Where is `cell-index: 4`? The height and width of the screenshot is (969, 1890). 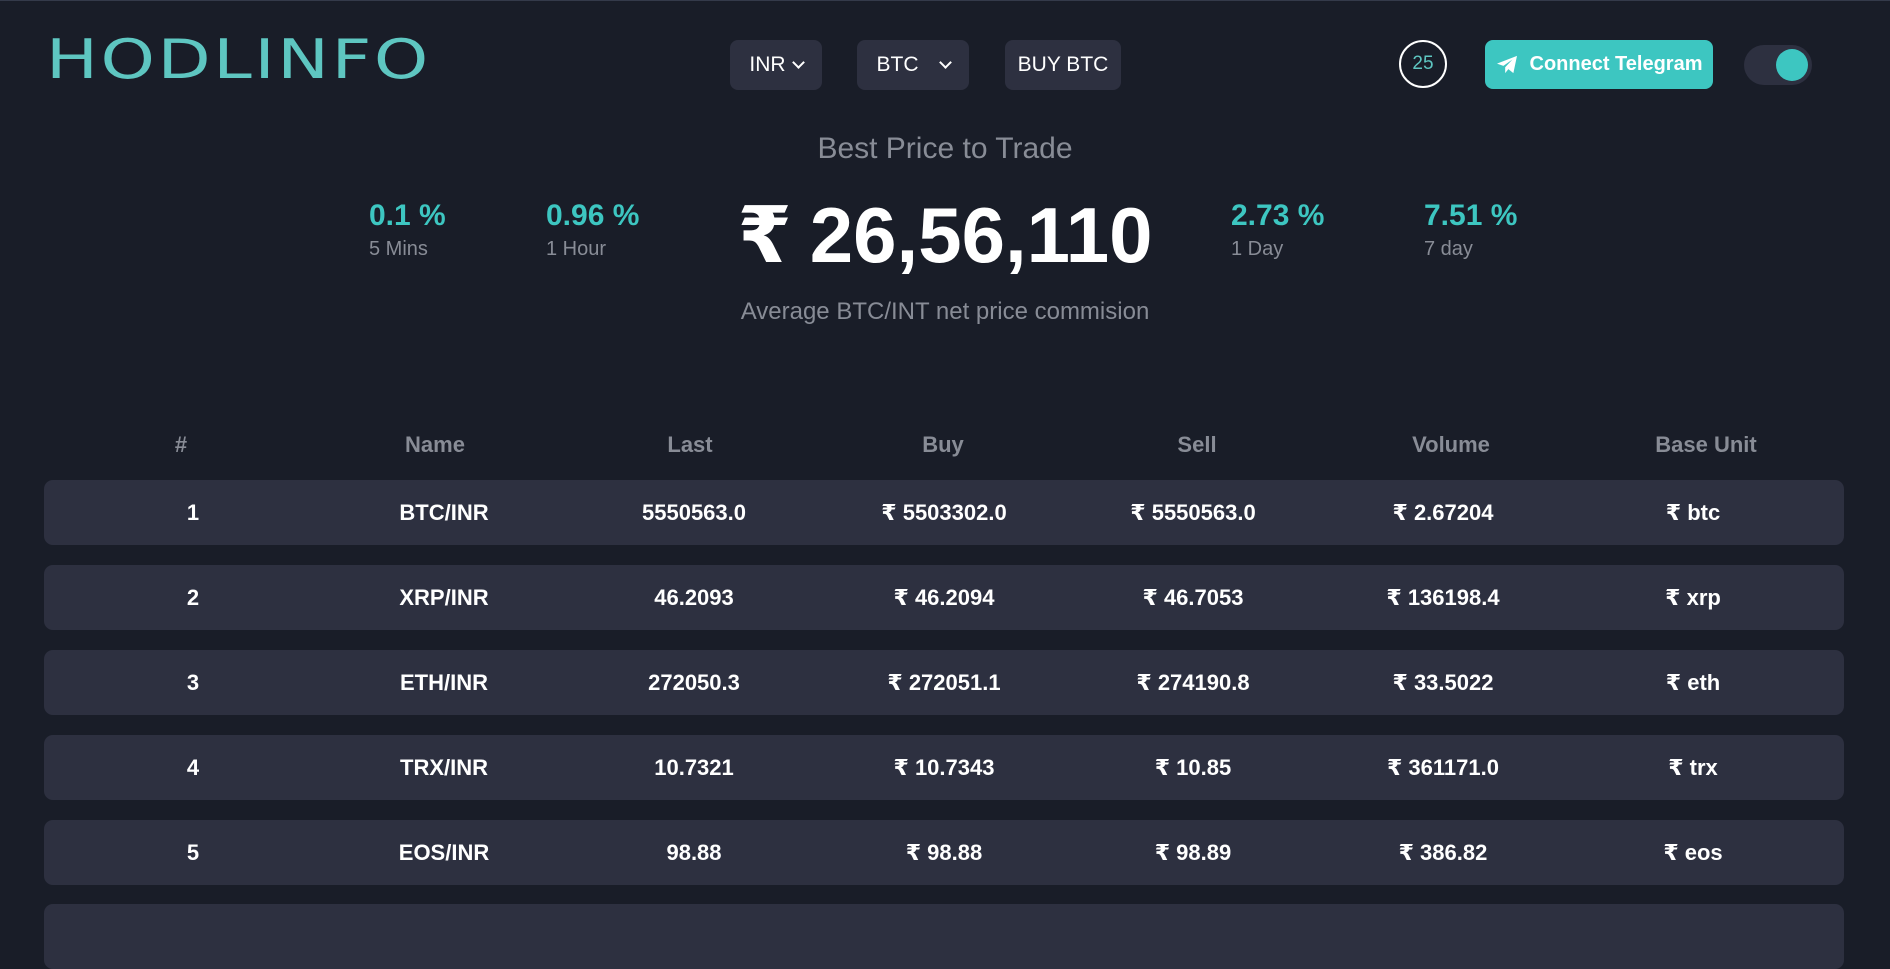
cell-index: 4 is located at coordinates (193, 767).